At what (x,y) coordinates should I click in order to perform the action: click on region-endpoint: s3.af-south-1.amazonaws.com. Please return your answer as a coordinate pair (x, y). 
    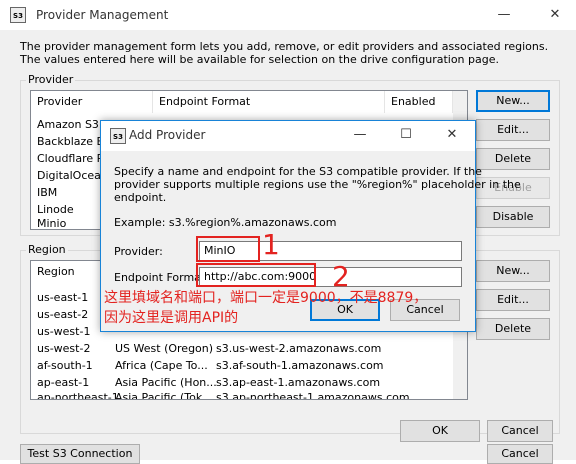
    Looking at the image, I should click on (300, 365).